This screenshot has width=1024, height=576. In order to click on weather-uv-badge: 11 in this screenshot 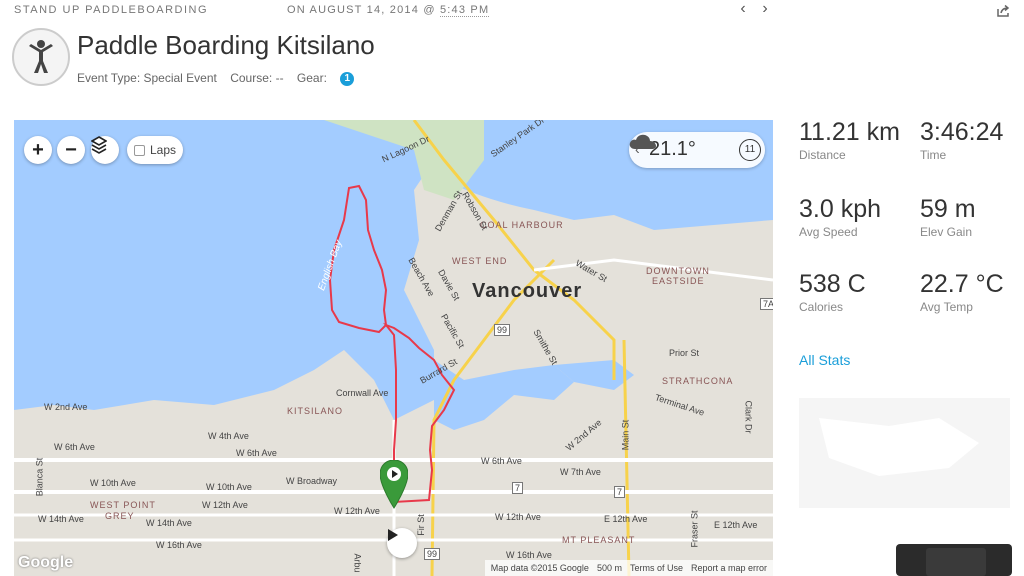, I will do `click(750, 150)`.